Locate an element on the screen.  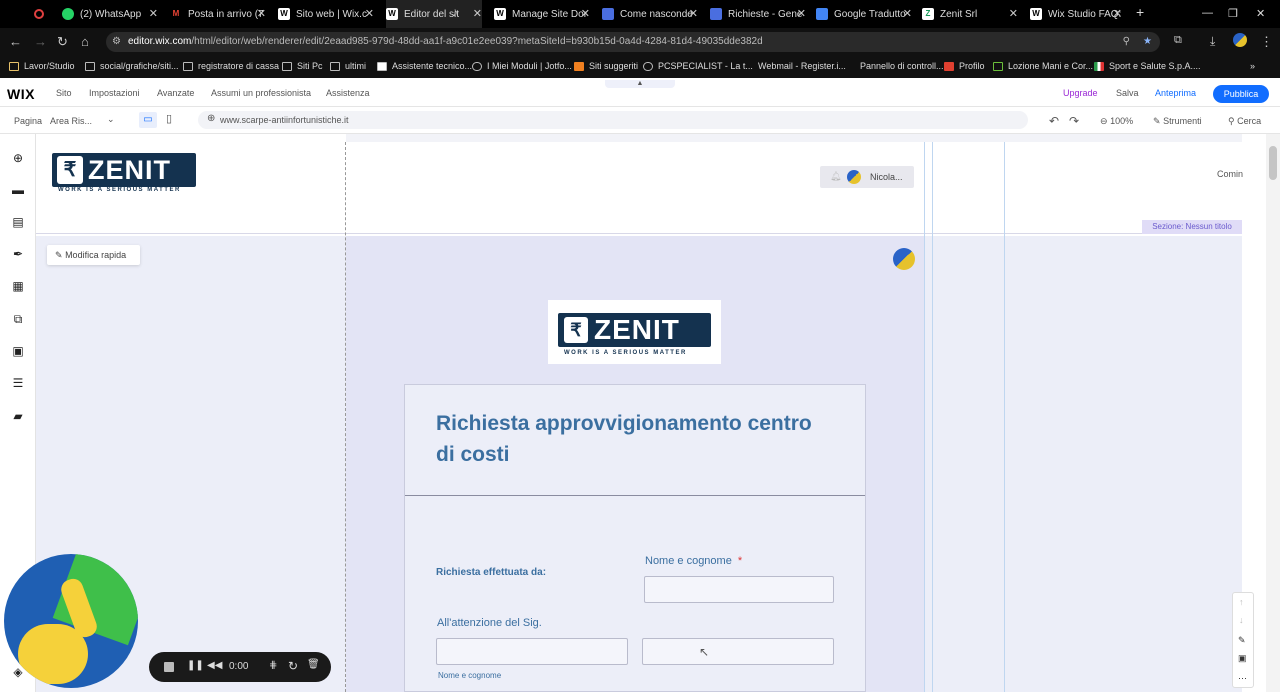
extensions-icon: ⧉ is located at coordinates (1178, 40).